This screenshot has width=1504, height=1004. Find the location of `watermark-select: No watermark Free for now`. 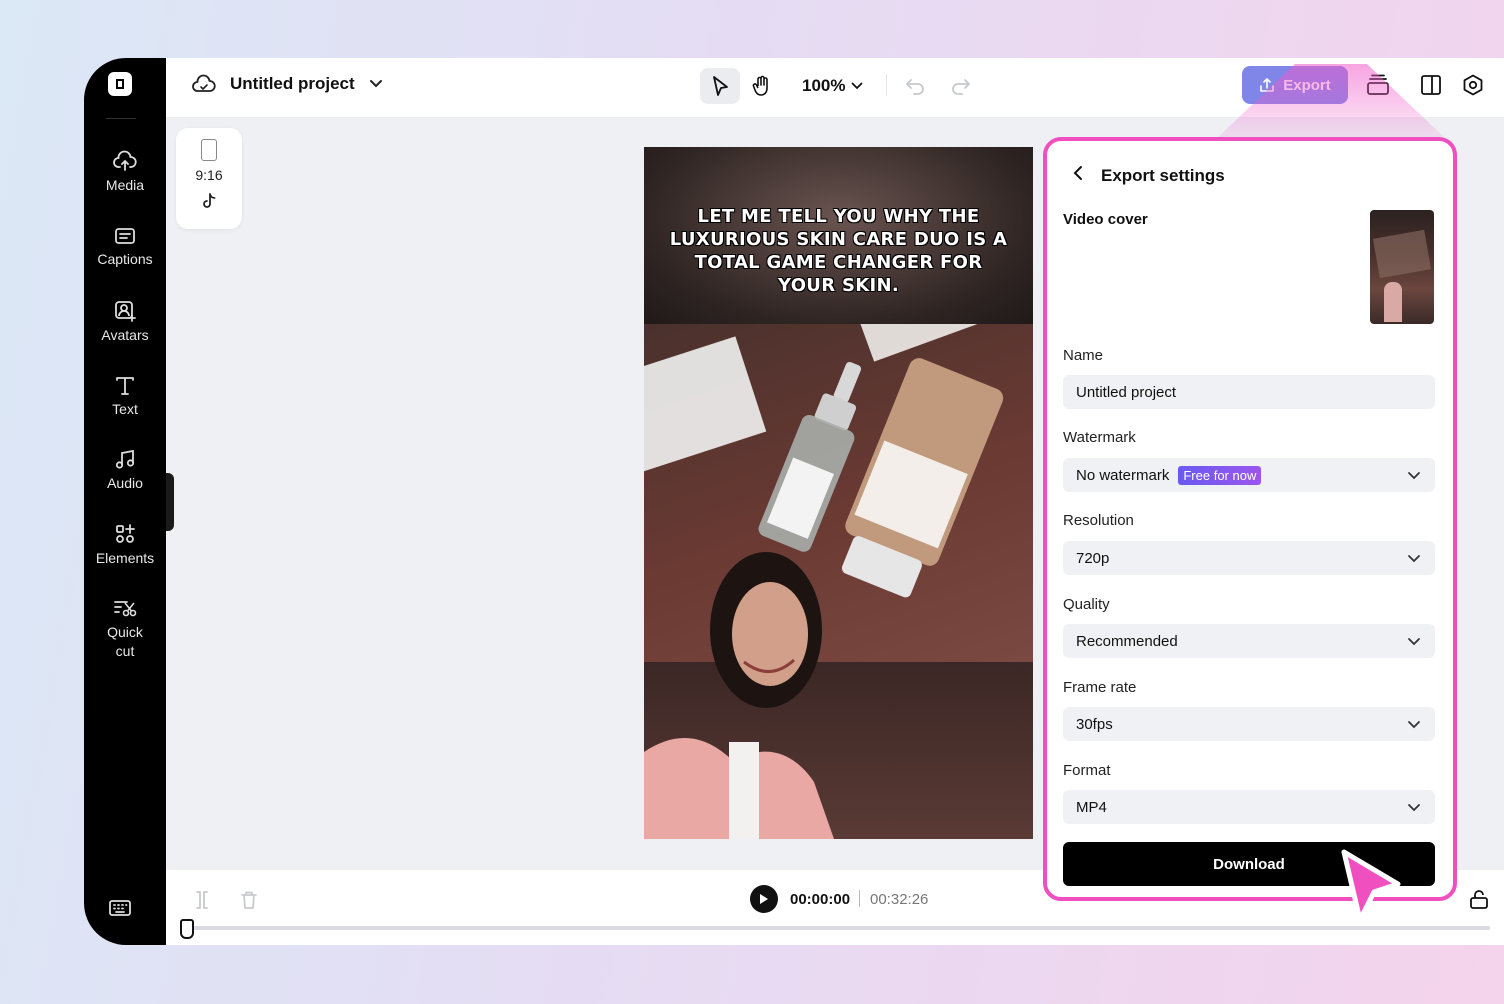

watermark-select: No watermark Free for now is located at coordinates (1249, 475).